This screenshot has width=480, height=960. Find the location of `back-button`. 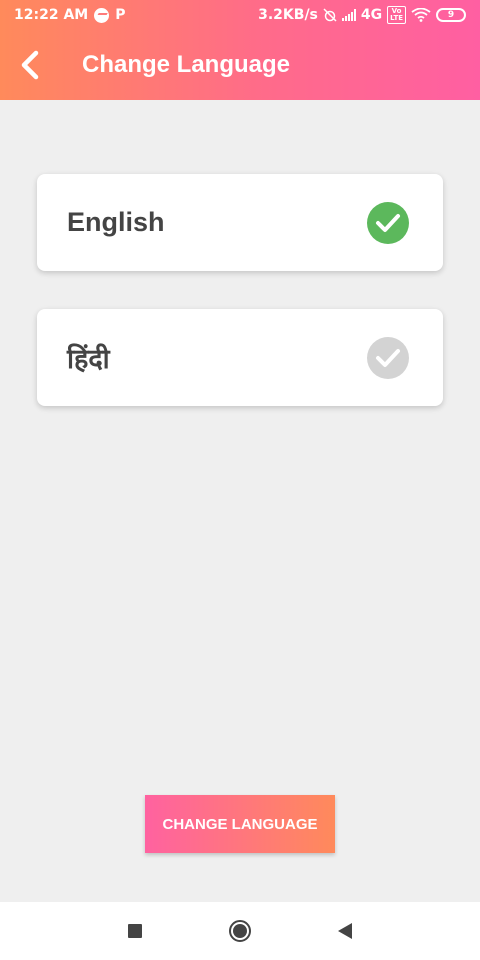

back-button is located at coordinates (30, 65).